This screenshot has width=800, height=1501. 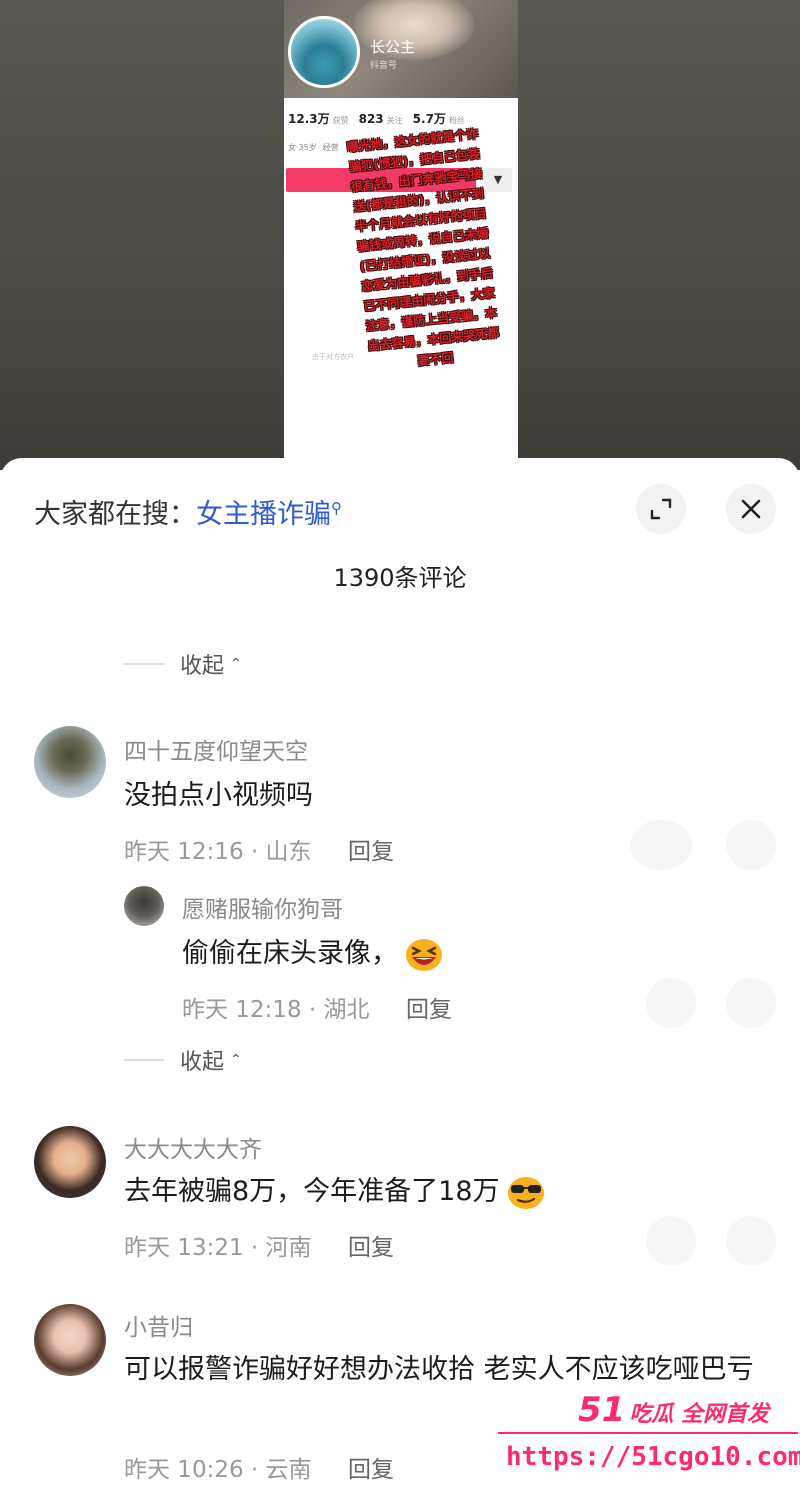 What do you see at coordinates (115, 514) in the screenshot?
I see `search-prefix: 大家都在搜：` at bounding box center [115, 514].